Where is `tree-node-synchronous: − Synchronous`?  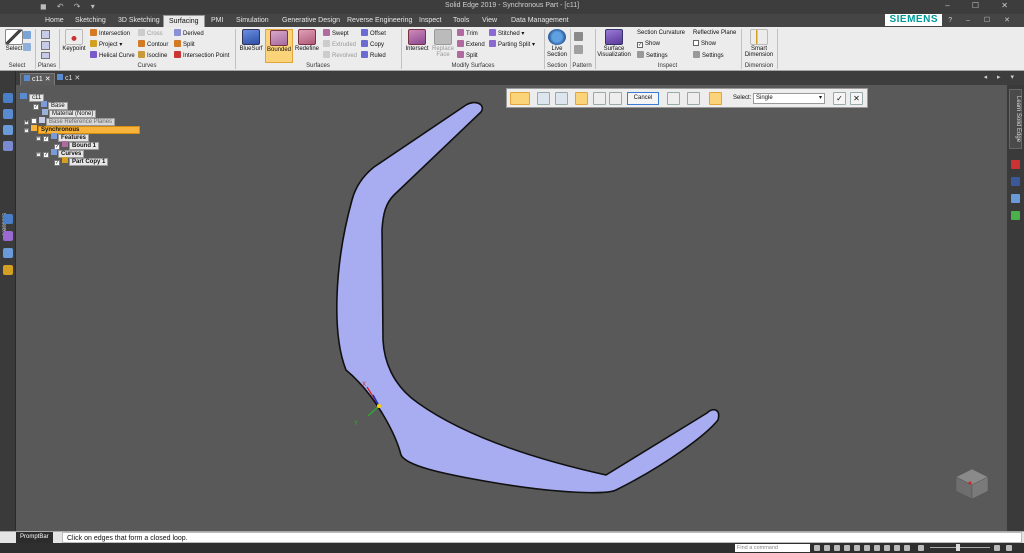
tree-node-synchronous: − Synchronous is located at coordinates (82, 129).